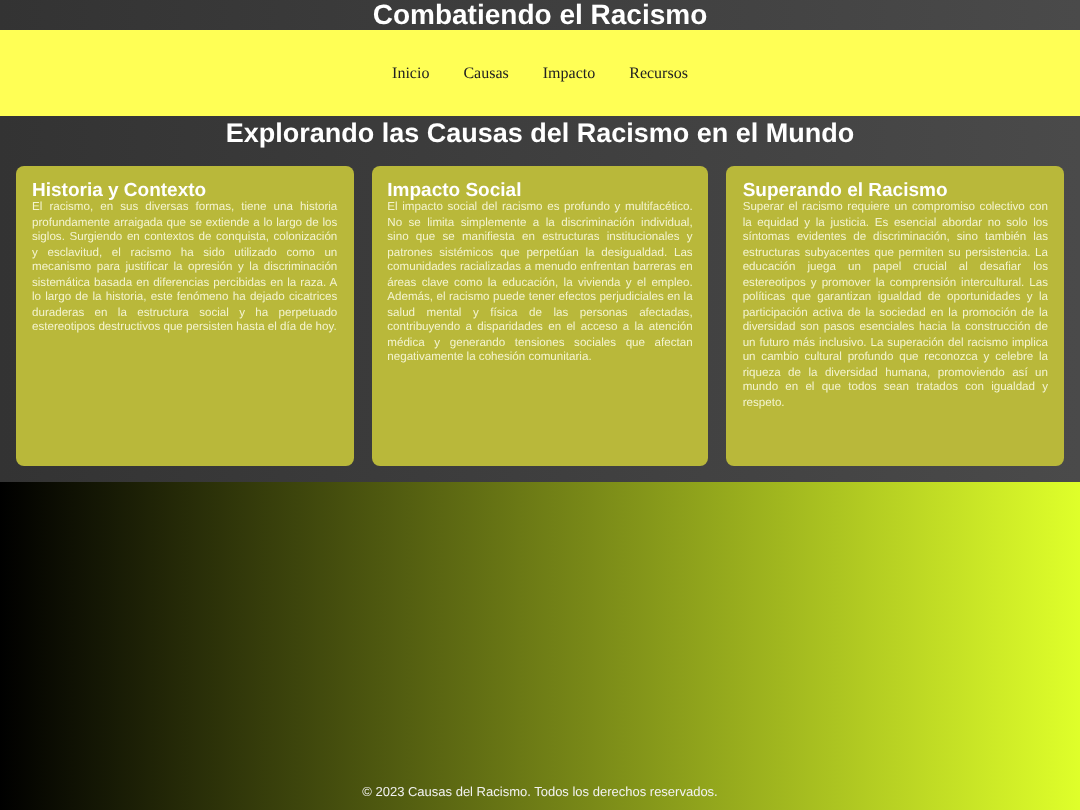  I want to click on nav-link: Inicio, so click(411, 73).